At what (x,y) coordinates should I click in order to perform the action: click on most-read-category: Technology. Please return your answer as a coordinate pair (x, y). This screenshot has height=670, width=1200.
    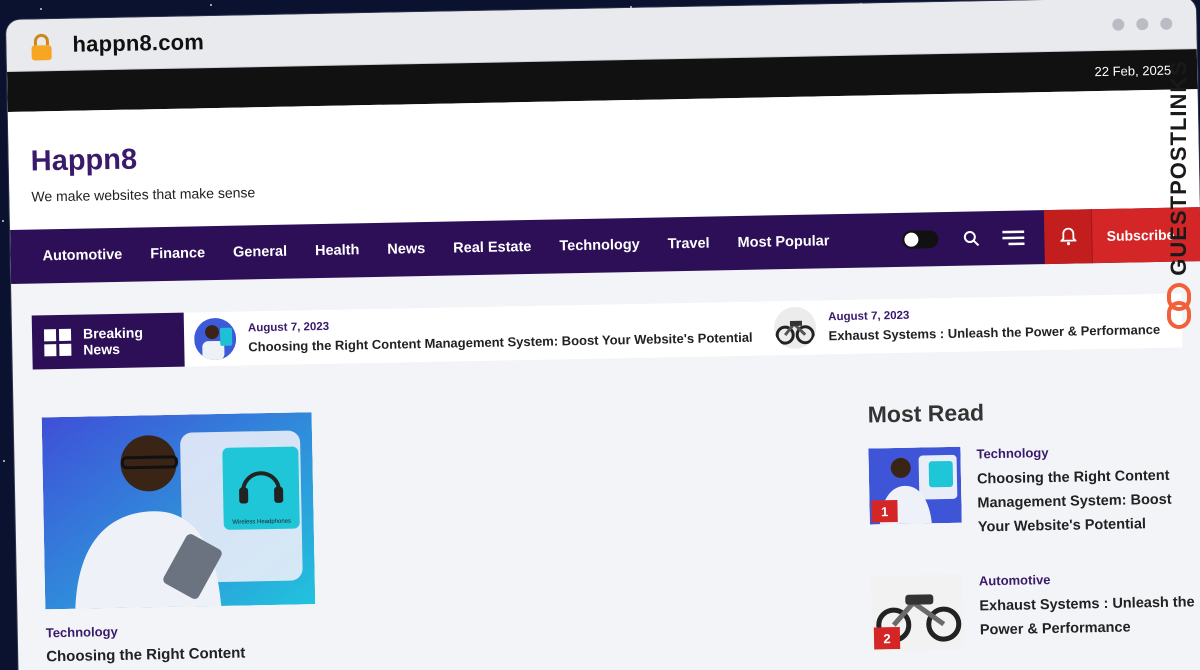
    Looking at the image, I should click on (1087, 451).